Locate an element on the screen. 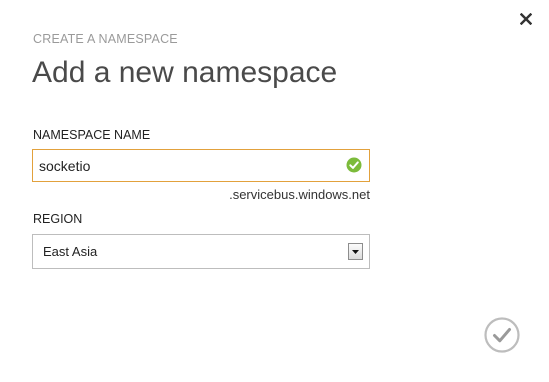 The height and width of the screenshot is (382, 549). region-dropdown-button is located at coordinates (355, 251).